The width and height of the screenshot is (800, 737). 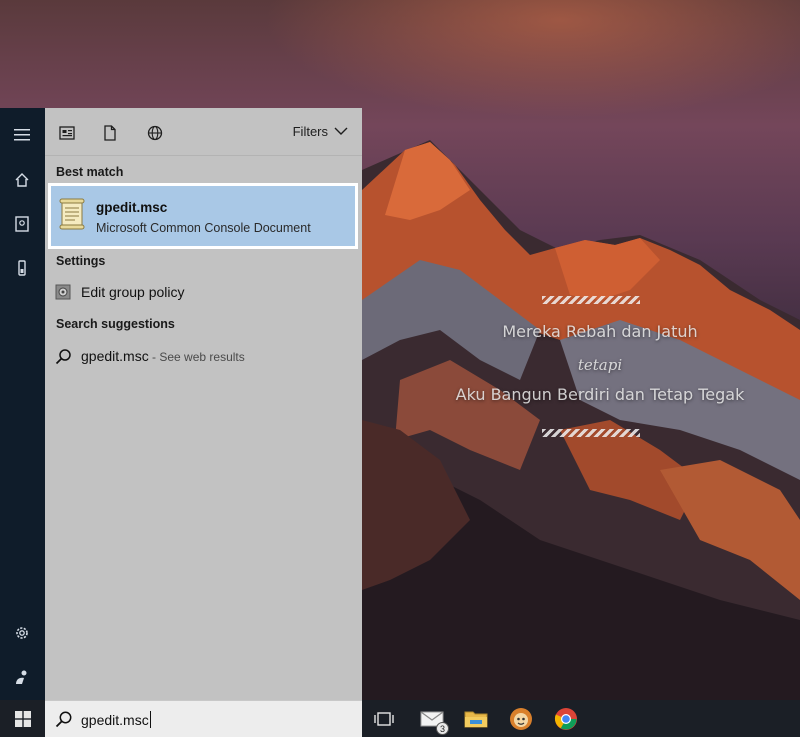 What do you see at coordinates (22, 180) in the screenshot?
I see `home-icon` at bounding box center [22, 180].